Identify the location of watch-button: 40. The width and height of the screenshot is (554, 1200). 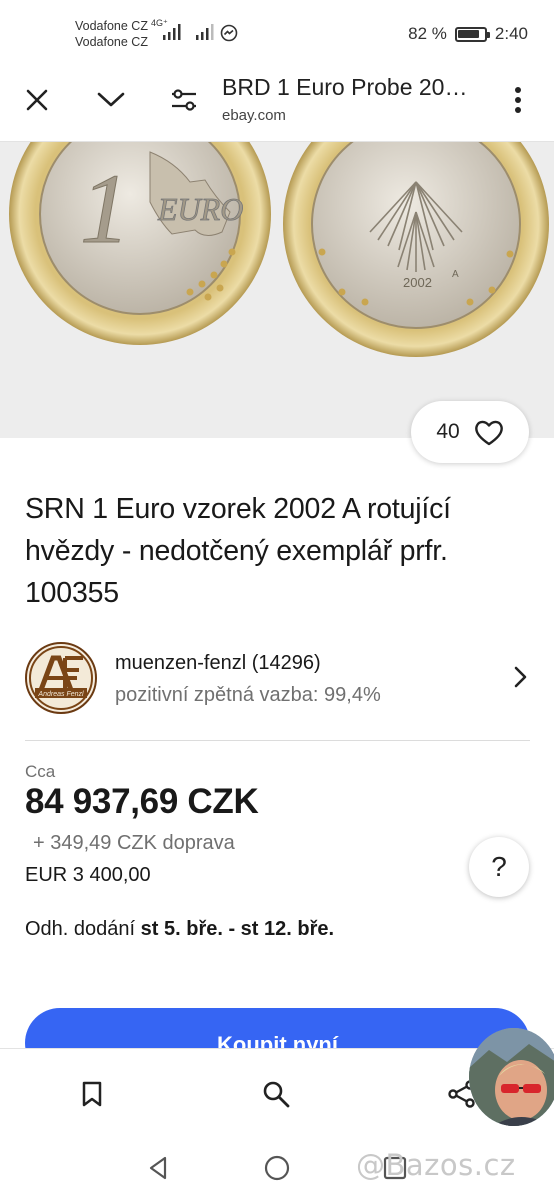
(470, 432).